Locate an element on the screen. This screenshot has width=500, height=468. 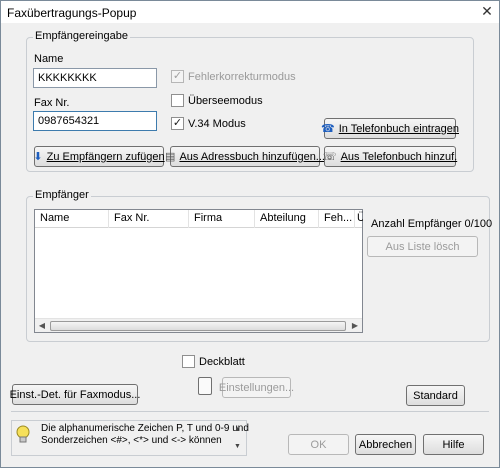
register-phonebook-button: ☎ In Telefonbuch eintragen is located at coordinates (390, 128).